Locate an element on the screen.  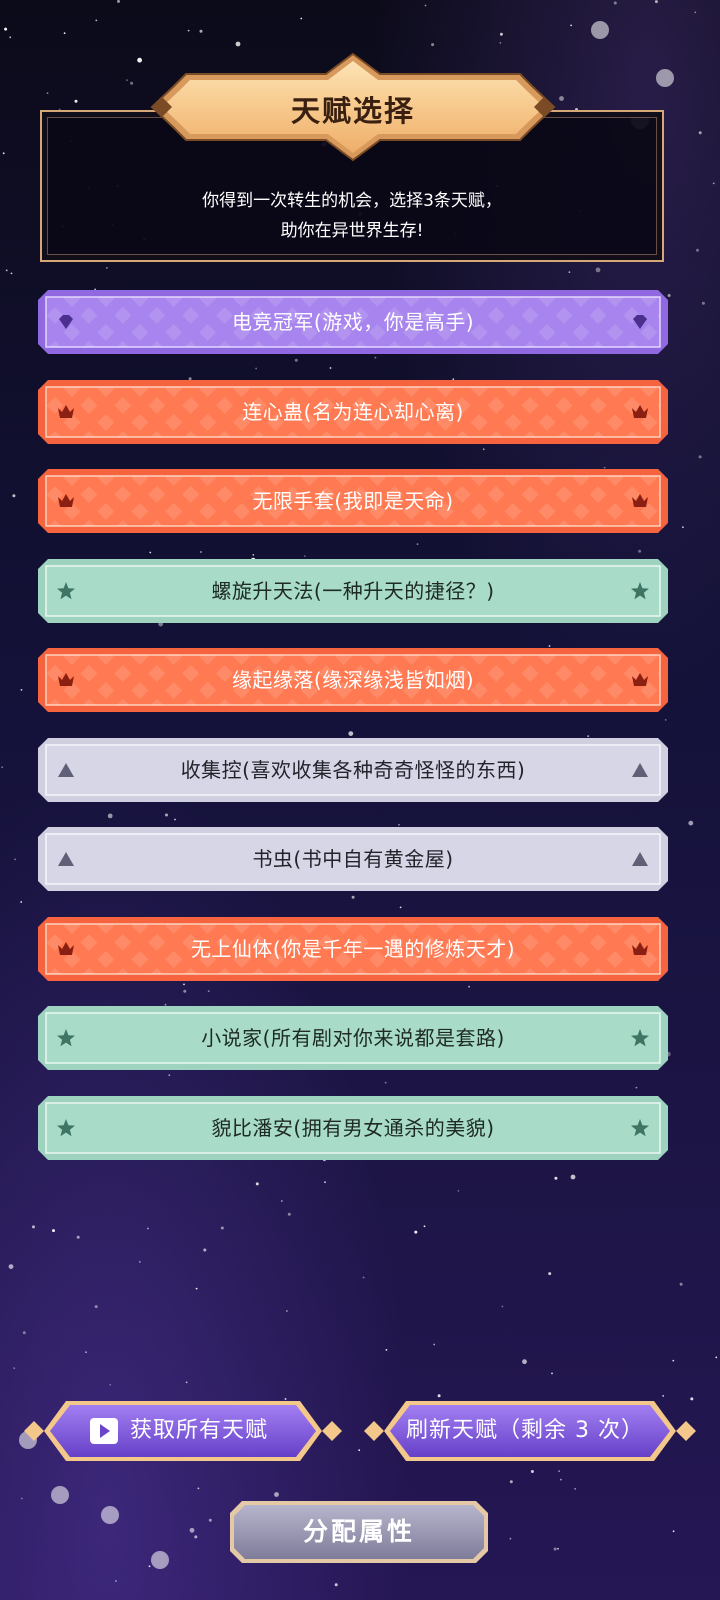
talent-label: 无上仙体(你是千年一遇的修炼天才) is located at coordinates (353, 948).